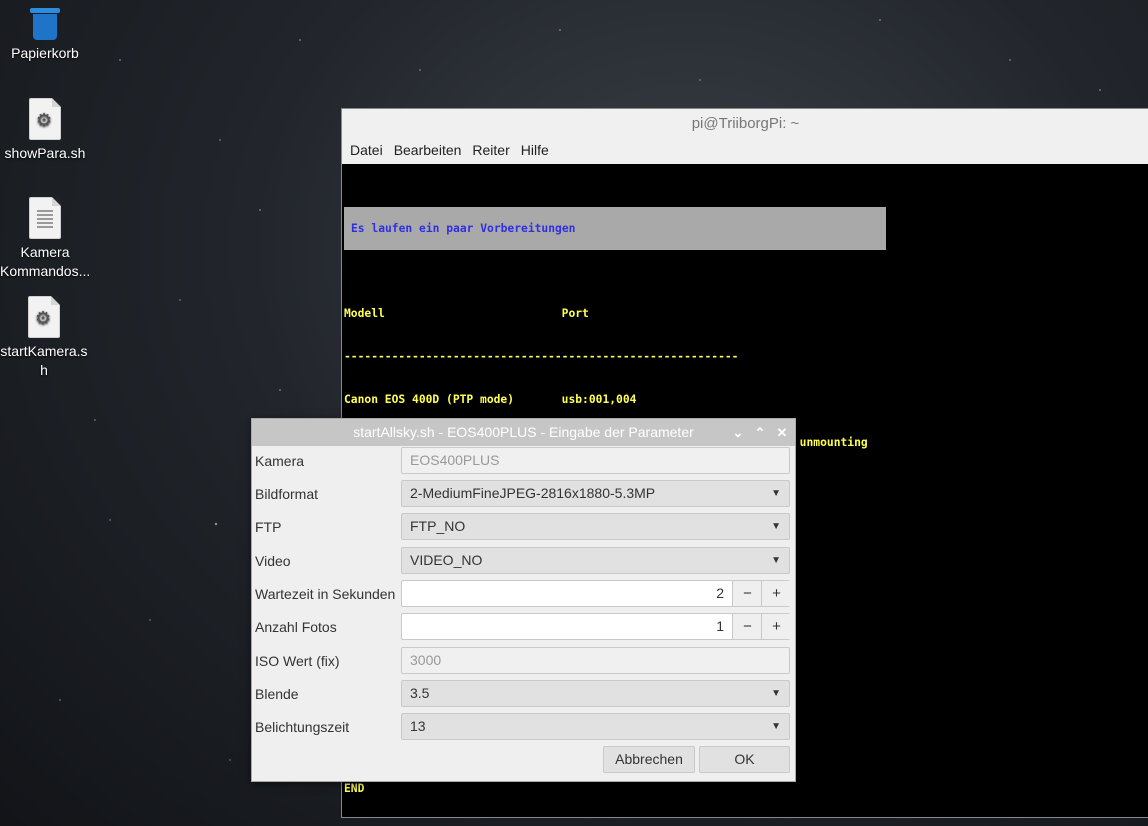  What do you see at coordinates (649, 759) in the screenshot?
I see `cancel-button: Abbrechen` at bounding box center [649, 759].